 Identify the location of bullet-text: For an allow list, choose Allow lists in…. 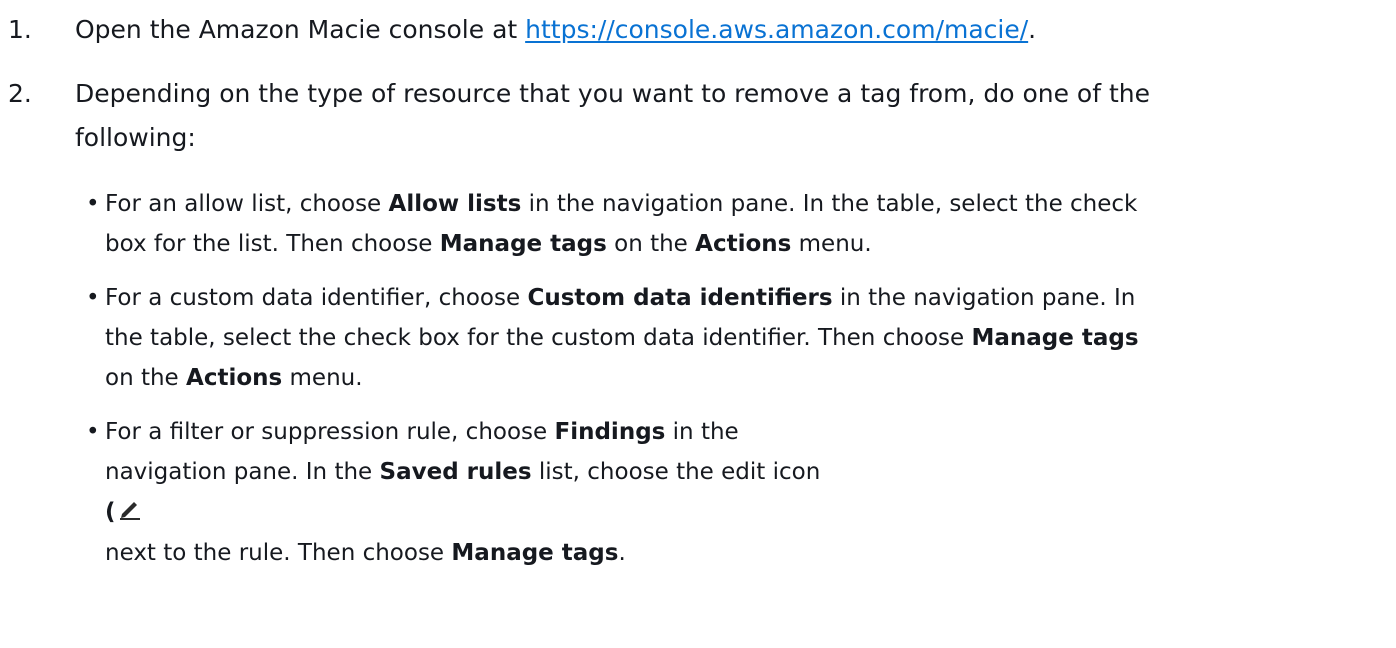
(745, 224).